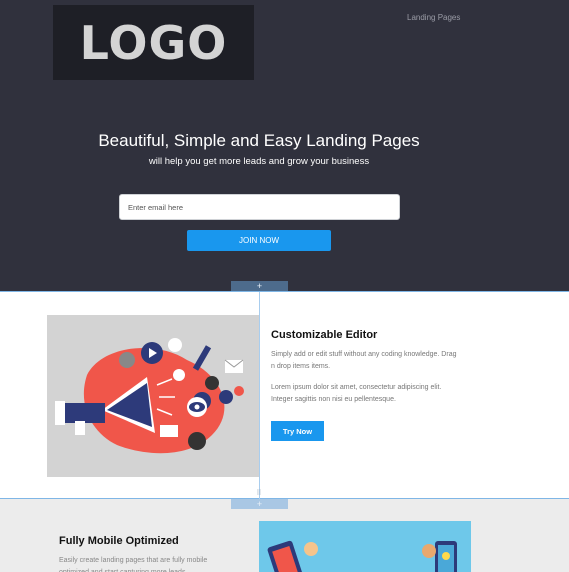  What do you see at coordinates (259, 396) in the screenshot?
I see `column-divider` at bounding box center [259, 396].